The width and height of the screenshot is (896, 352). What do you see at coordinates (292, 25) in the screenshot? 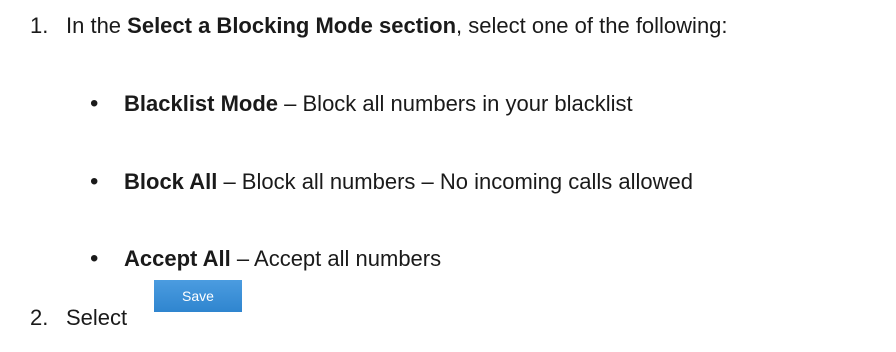
I see `section-name: Select a Blocking Mode section` at bounding box center [292, 25].